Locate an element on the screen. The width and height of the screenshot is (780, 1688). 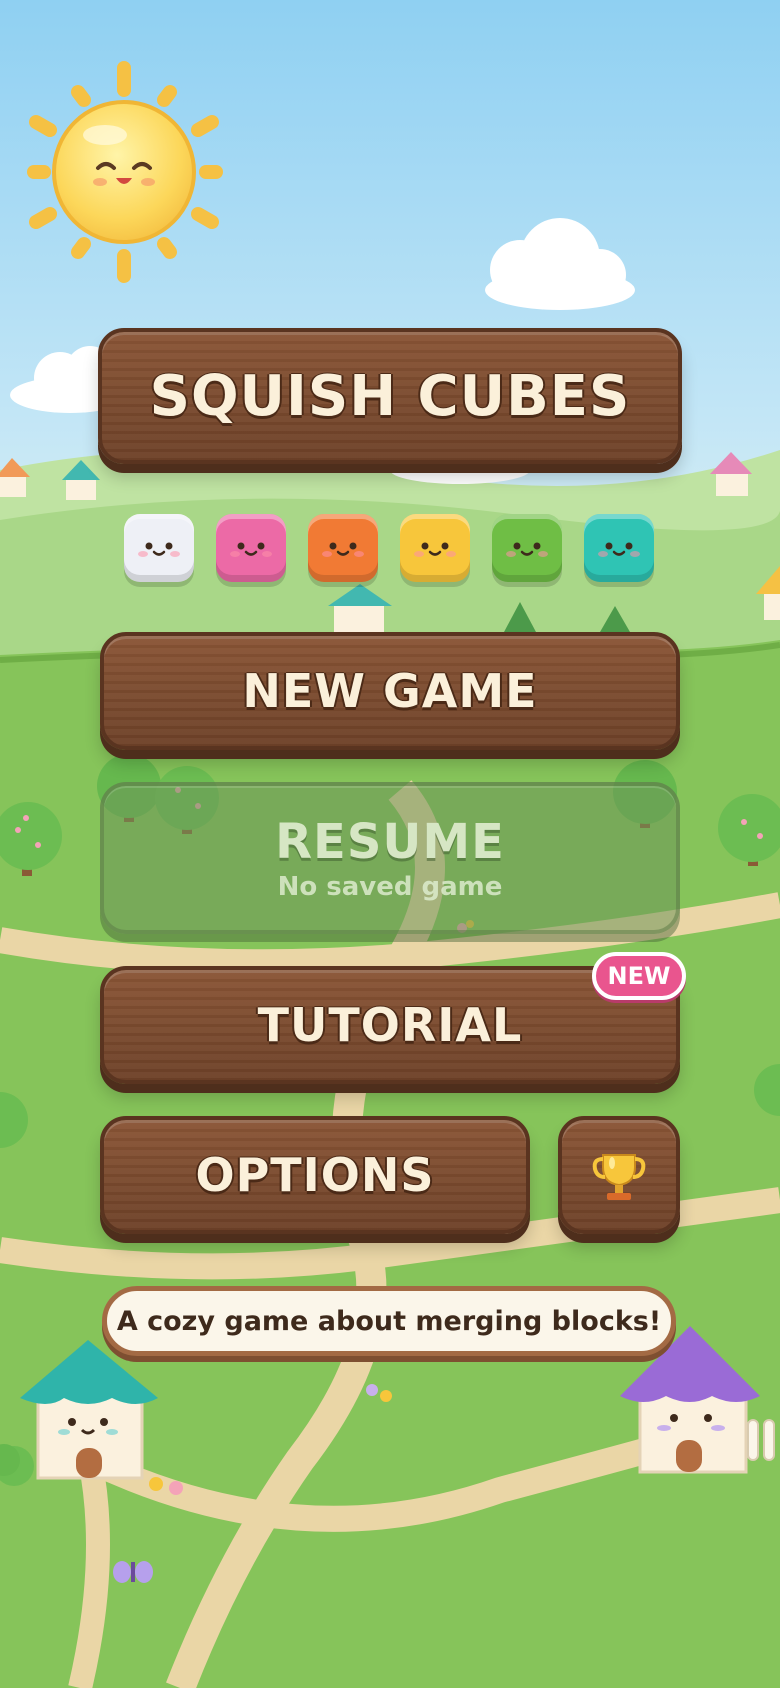
options-label: OPTIONS is located at coordinates (315, 1175).